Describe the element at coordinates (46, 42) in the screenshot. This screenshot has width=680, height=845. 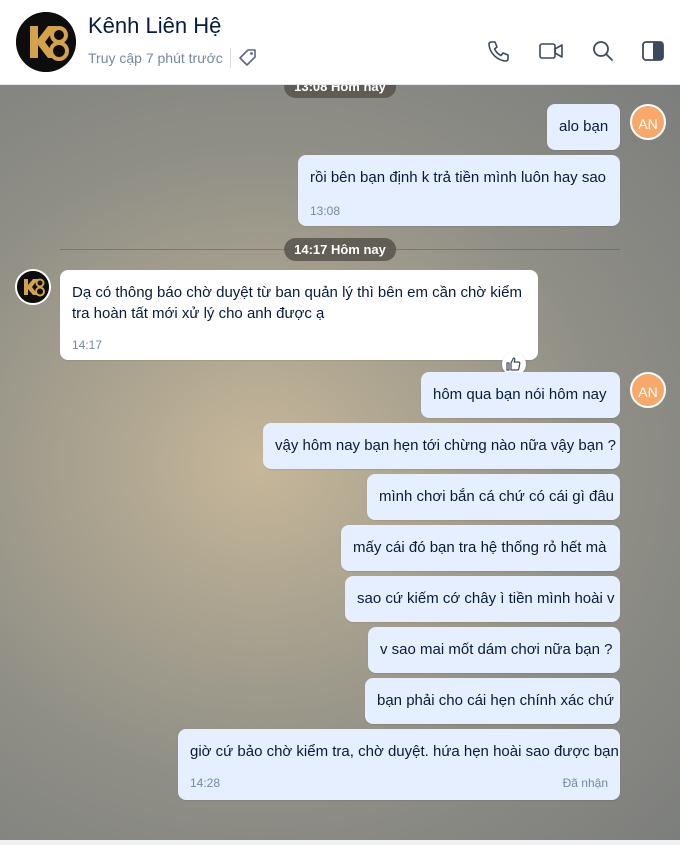
I see `k8-logo` at that location.